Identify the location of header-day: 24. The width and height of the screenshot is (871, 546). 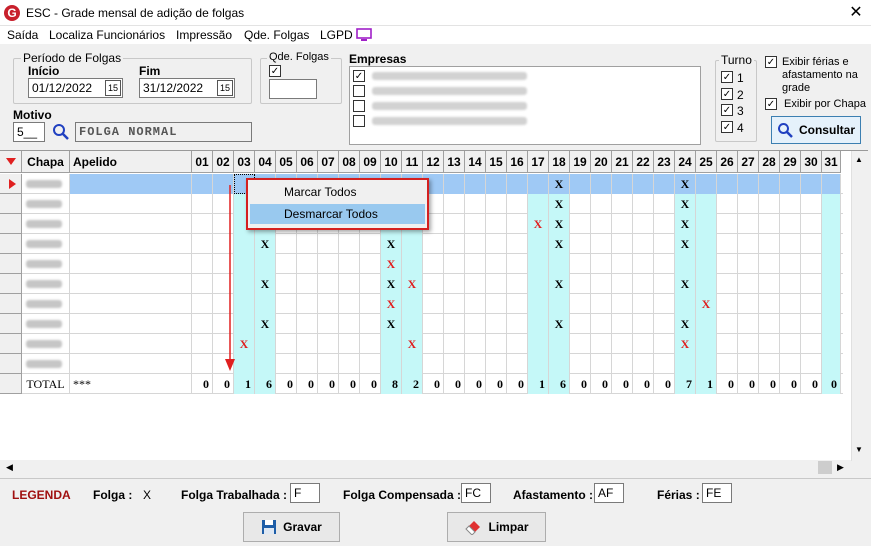
(685, 162).